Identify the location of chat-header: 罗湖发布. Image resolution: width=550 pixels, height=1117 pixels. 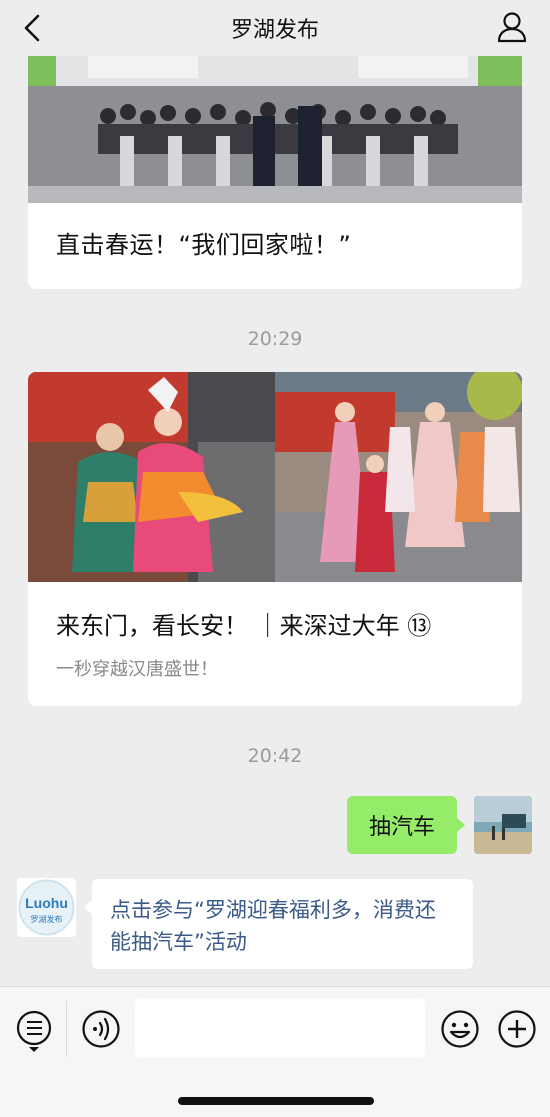
(275, 28).